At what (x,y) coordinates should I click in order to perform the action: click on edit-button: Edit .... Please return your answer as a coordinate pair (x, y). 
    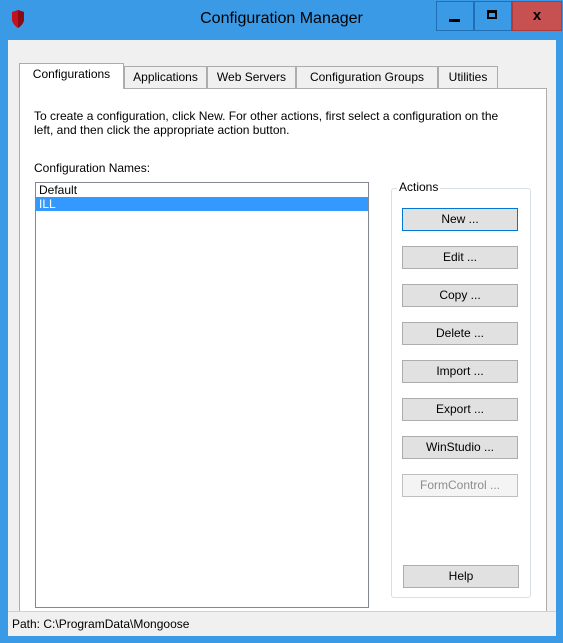
    Looking at the image, I should click on (460, 257).